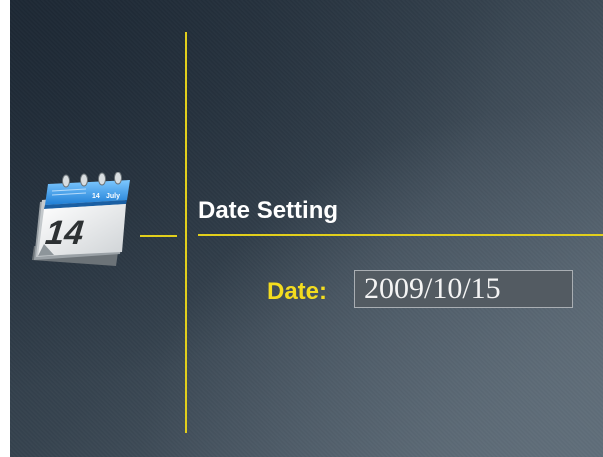  I want to click on title-underline, so click(400, 235).